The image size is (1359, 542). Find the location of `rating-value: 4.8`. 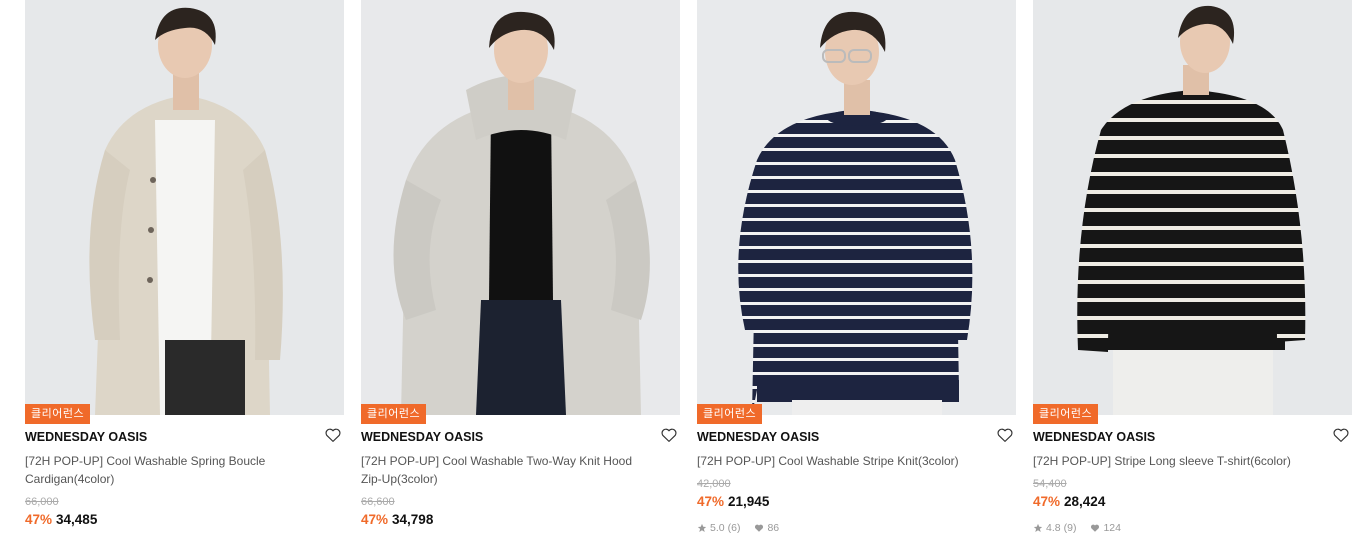

rating-value: 4.8 is located at coordinates (1053, 528).